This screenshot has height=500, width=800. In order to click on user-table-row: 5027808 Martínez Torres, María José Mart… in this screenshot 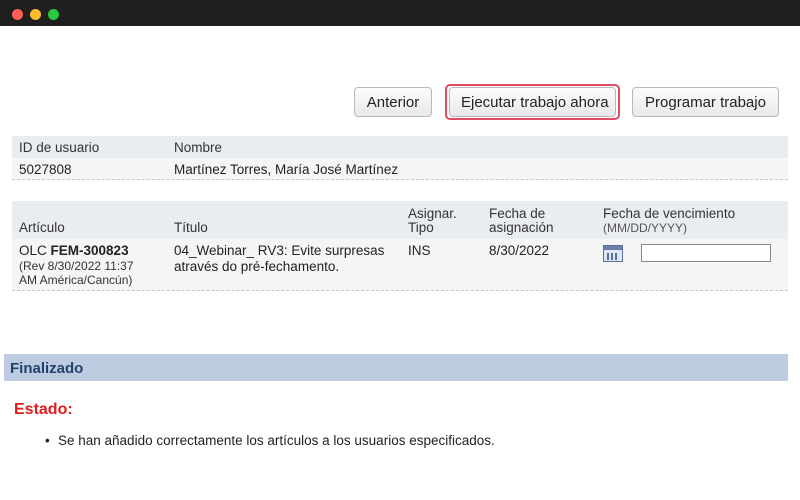, I will do `click(400, 169)`.